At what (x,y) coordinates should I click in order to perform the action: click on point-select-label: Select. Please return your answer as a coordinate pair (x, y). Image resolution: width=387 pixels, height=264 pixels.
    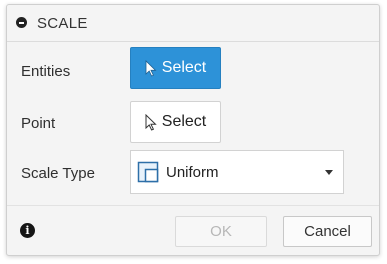
    Looking at the image, I should click on (184, 121).